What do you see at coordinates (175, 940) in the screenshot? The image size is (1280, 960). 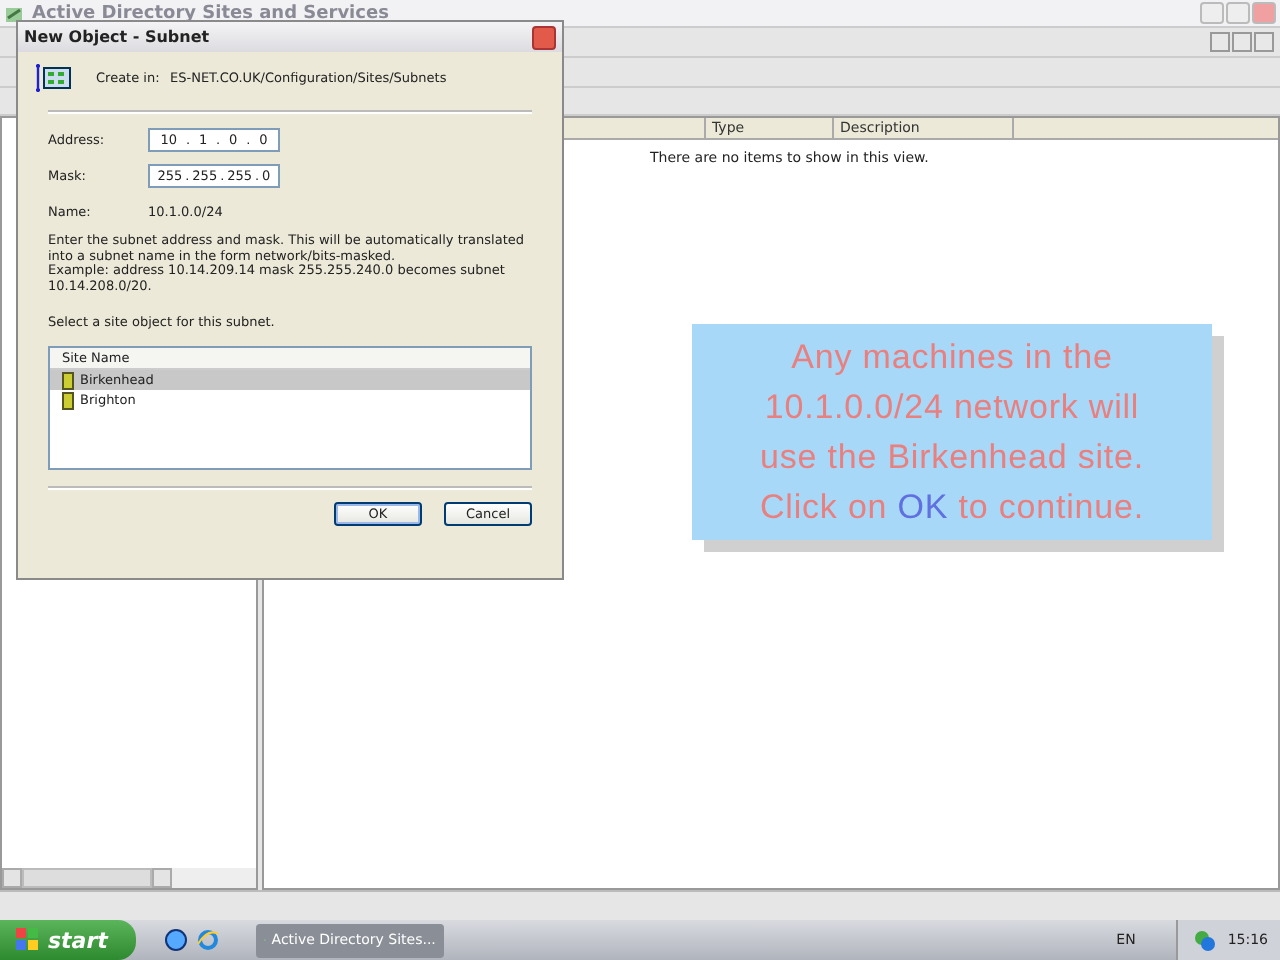 I see `circle-arrows-icon` at bounding box center [175, 940].